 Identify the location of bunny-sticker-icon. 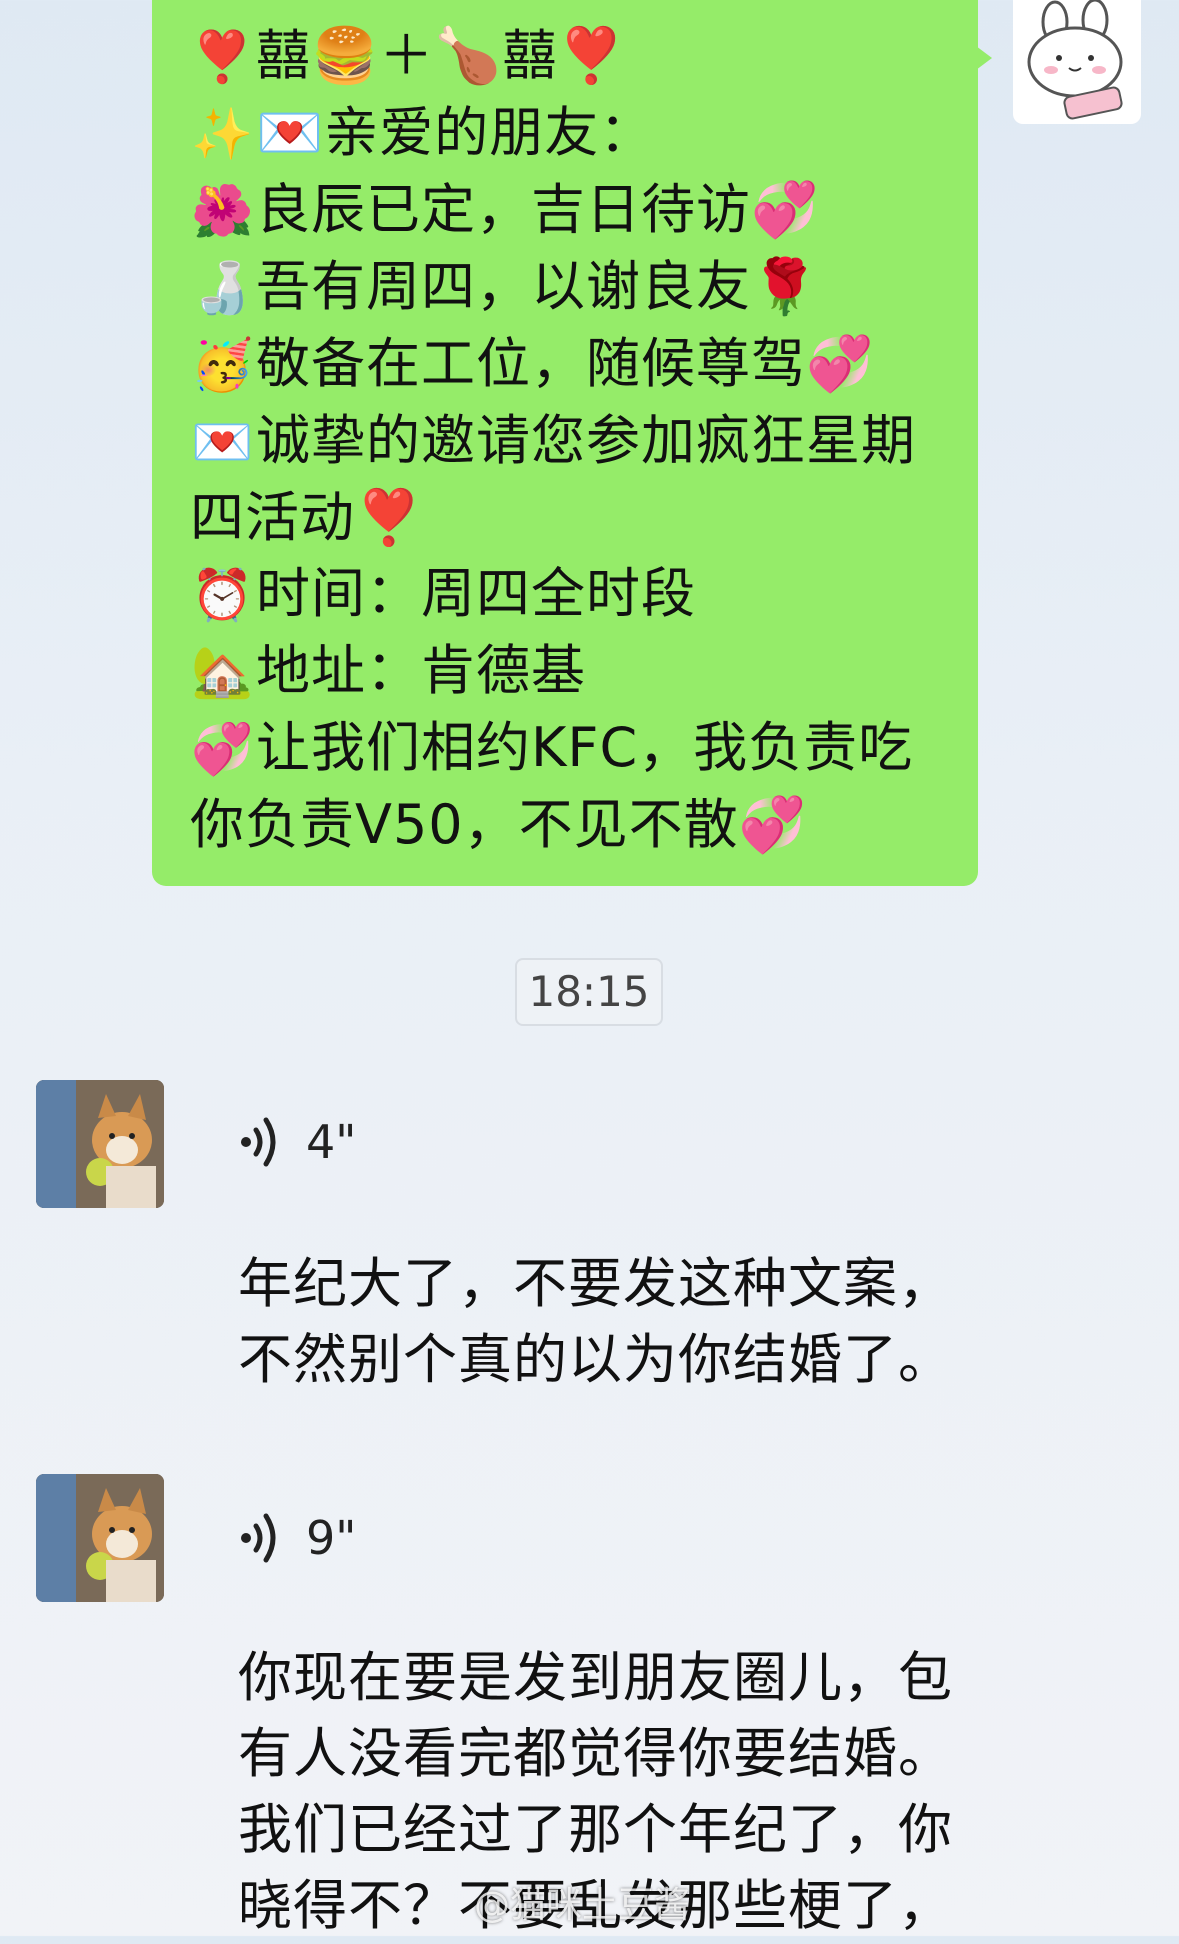
(1075, 60).